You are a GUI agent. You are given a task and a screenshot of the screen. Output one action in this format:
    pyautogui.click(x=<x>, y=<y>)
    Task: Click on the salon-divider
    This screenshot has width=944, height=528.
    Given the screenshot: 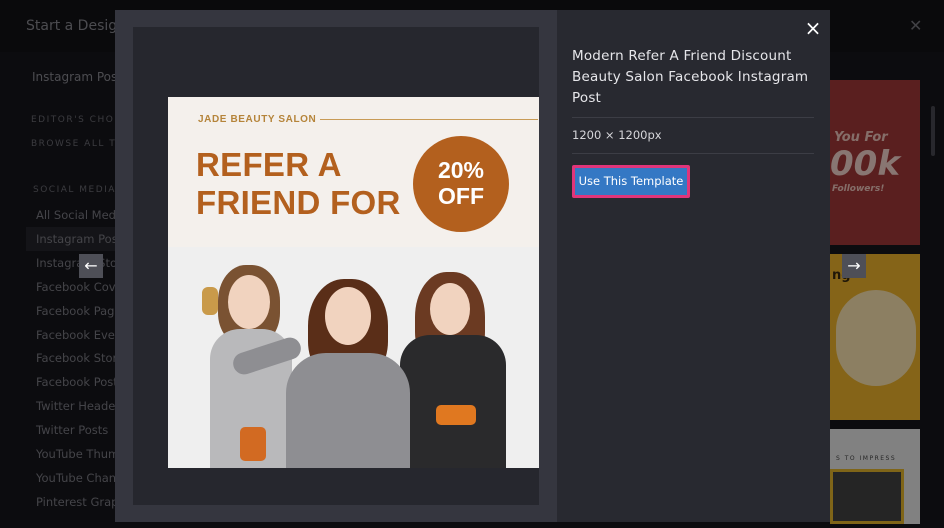 What is the action you would take?
    pyautogui.click(x=429, y=119)
    